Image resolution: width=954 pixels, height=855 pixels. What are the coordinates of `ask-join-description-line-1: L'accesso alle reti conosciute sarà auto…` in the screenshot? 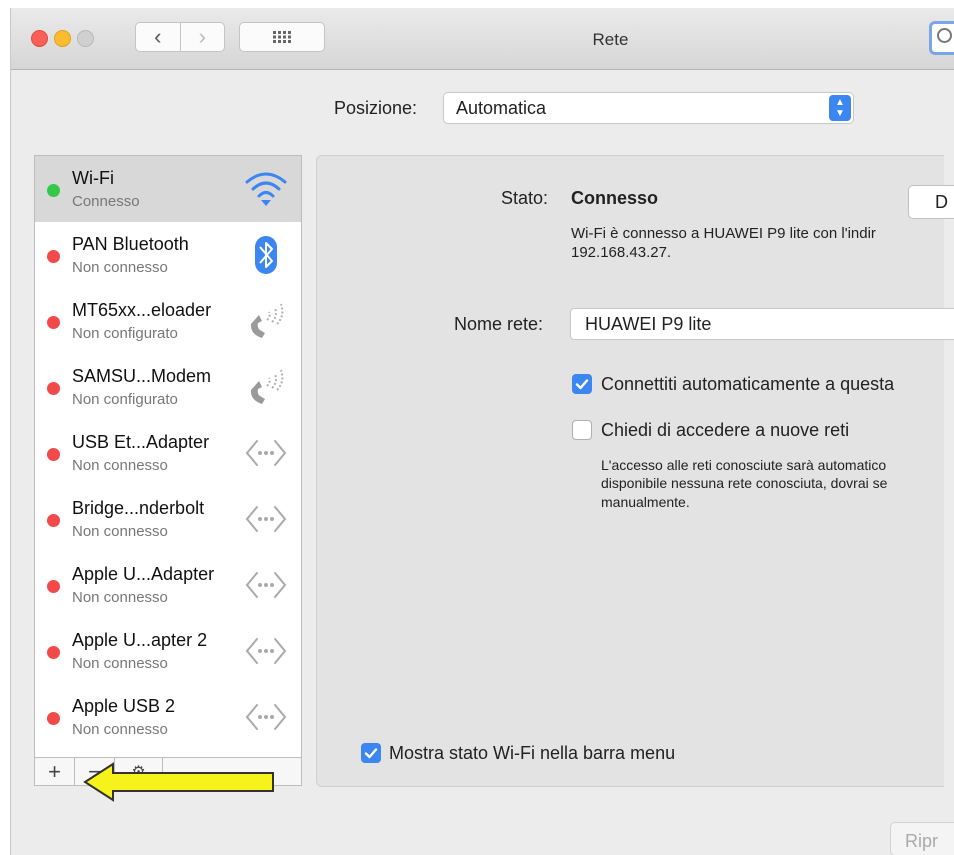 It's located at (744, 465).